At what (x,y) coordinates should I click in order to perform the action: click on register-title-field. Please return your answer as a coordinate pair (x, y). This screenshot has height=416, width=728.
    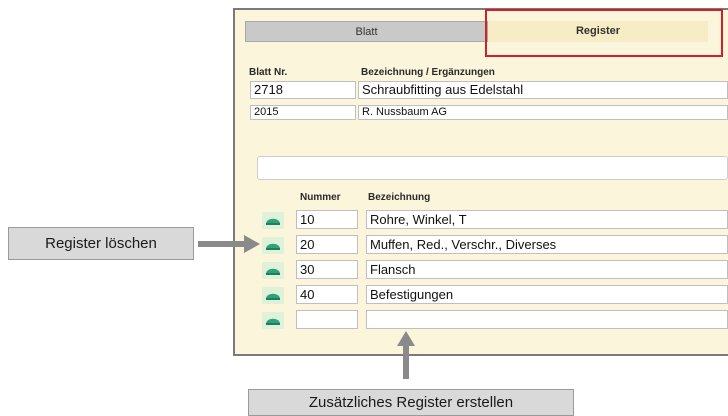
    Looking at the image, I should click on (492, 168).